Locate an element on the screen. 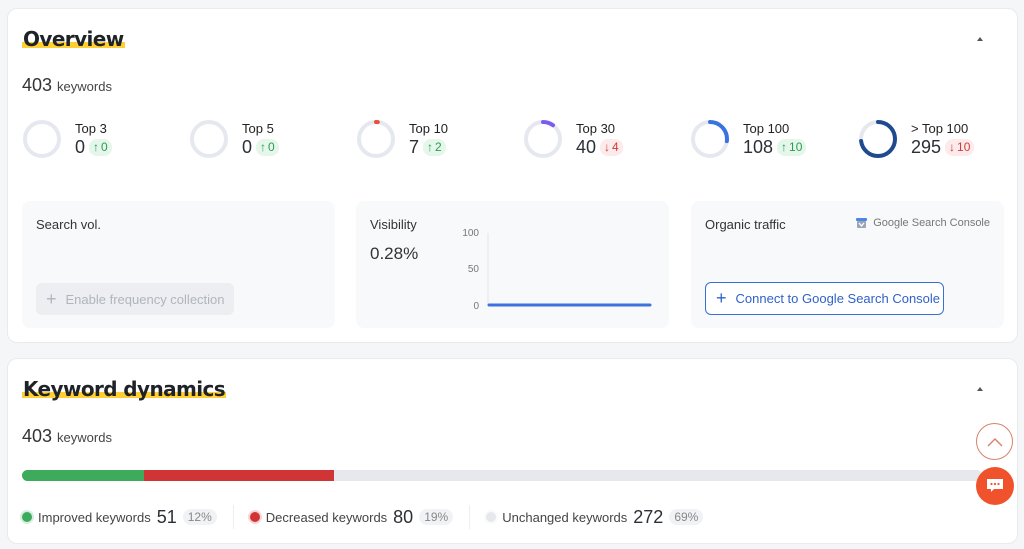 This screenshot has width=1024, height=549. dynamics-keyword-count: 403 keywords is located at coordinates (67, 436).